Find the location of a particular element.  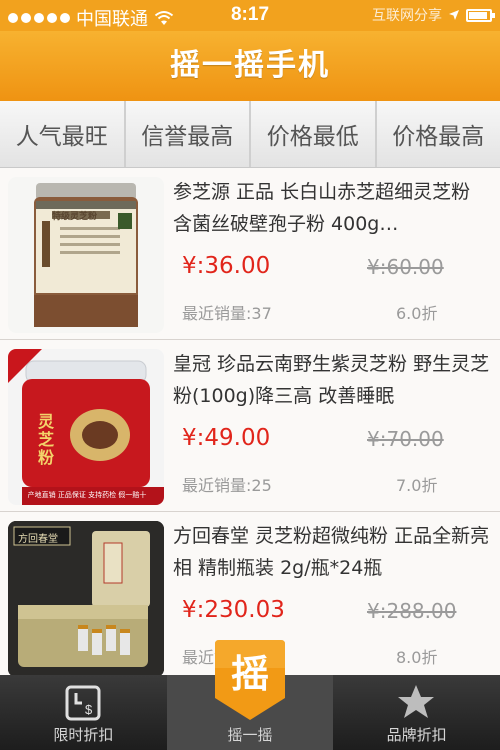

product-price: ¥:49.00 is located at coordinates (226, 438).